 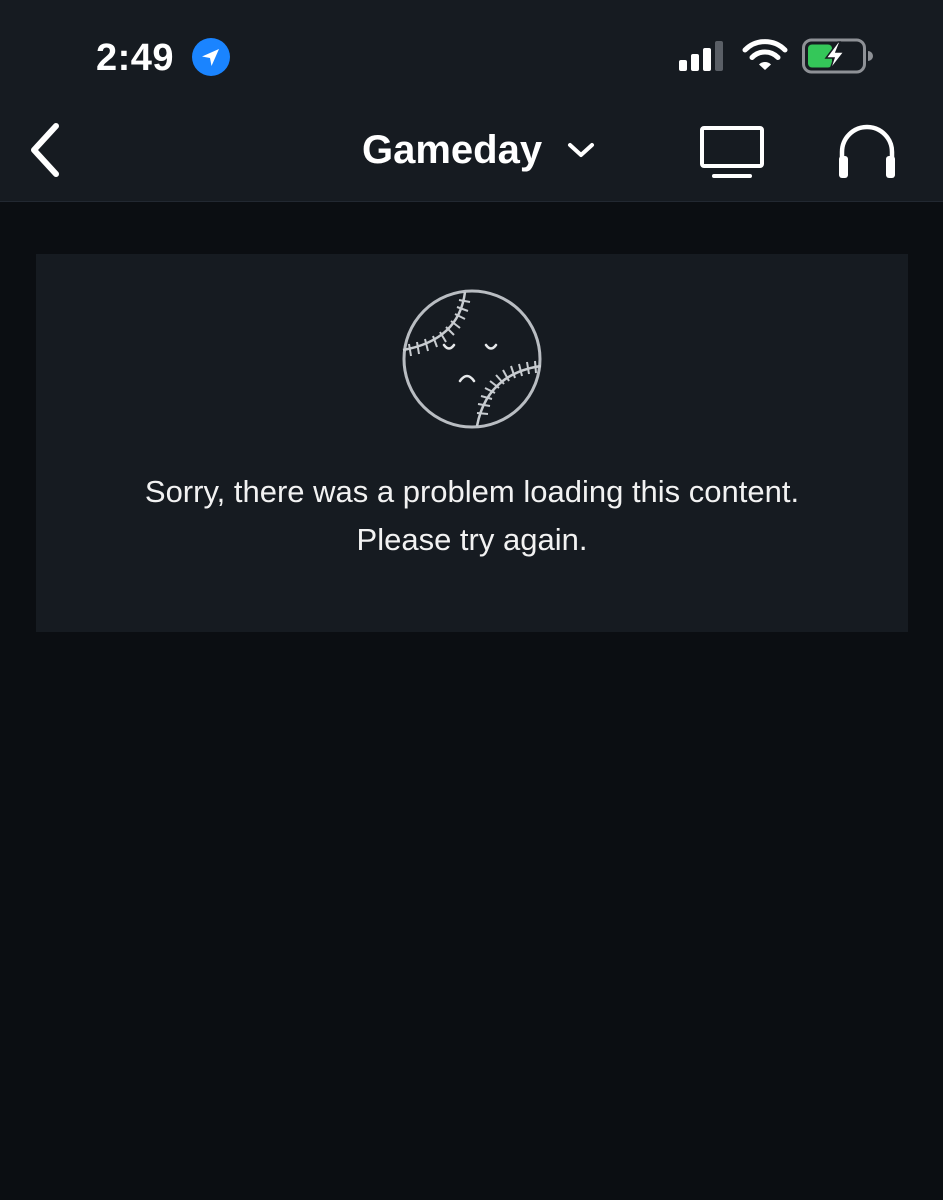 I want to click on title-dropdown: Gameday, so click(x=479, y=150).